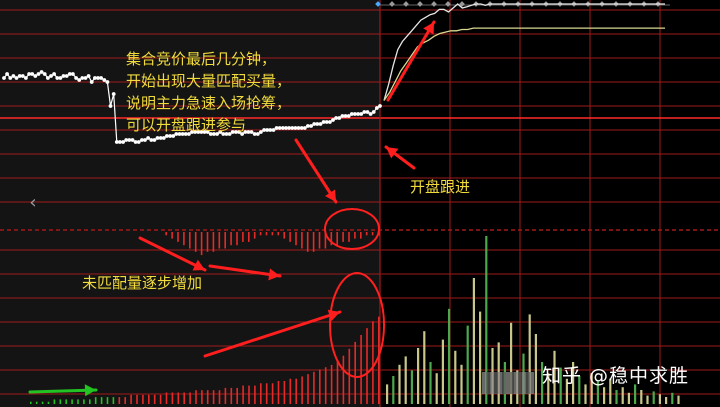  I want to click on auction-annotation-line: 集合竞价最后几分钟，, so click(201, 59).